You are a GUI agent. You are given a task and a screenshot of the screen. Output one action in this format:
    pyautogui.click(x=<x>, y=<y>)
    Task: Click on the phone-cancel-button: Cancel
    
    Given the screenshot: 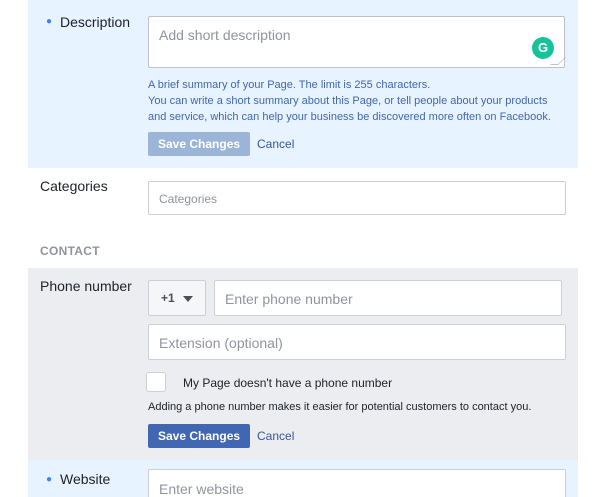 What is the action you would take?
    pyautogui.click(x=275, y=436)
    